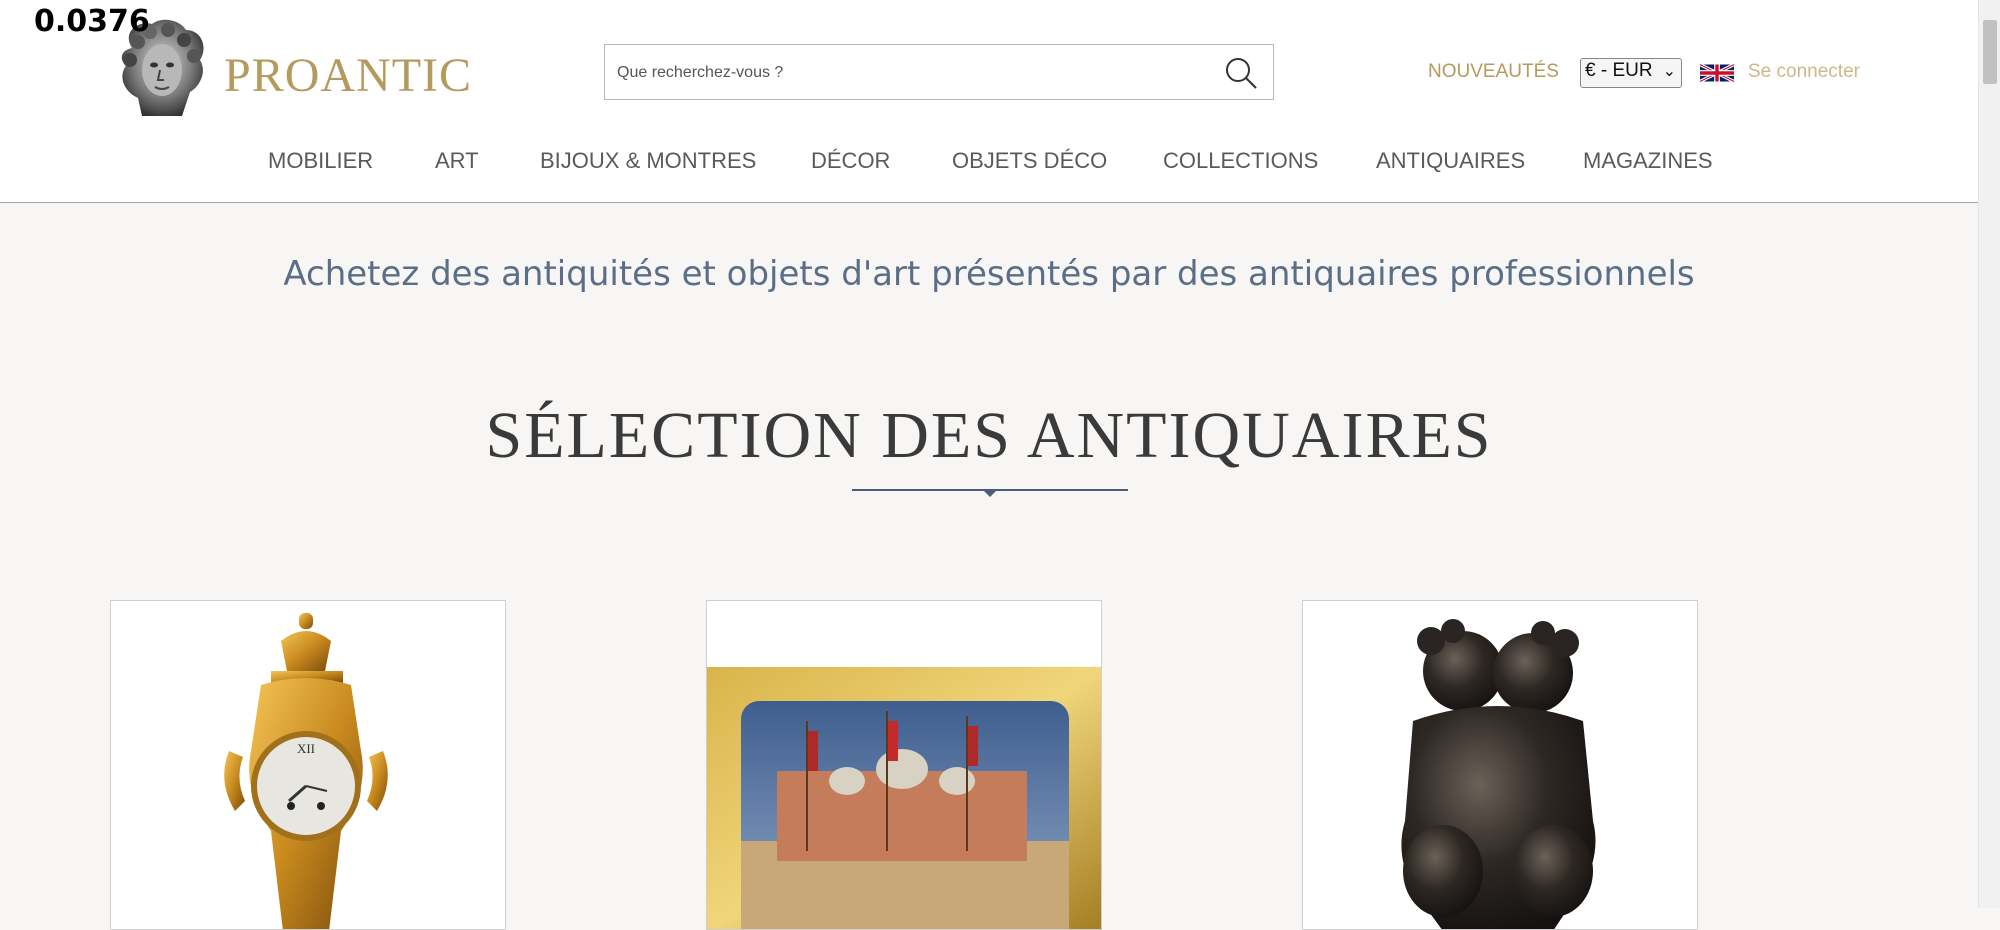  I want to click on search-box, so click(939, 72).